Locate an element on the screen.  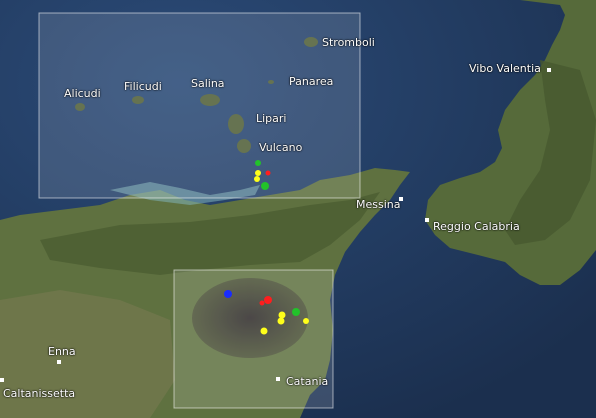
label-enna: Enna is located at coordinates (62, 351).